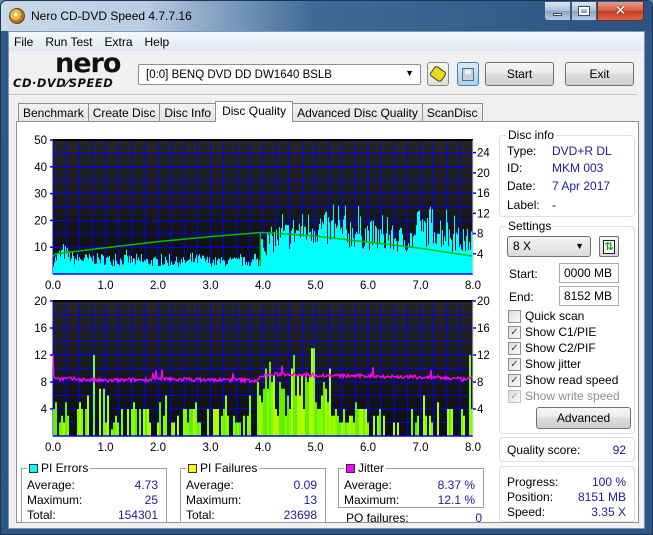 Image resolution: width=653 pixels, height=535 pixels. I want to click on show-c1-pie-checkbox: ✓ Show C1/PIE, so click(552, 332).